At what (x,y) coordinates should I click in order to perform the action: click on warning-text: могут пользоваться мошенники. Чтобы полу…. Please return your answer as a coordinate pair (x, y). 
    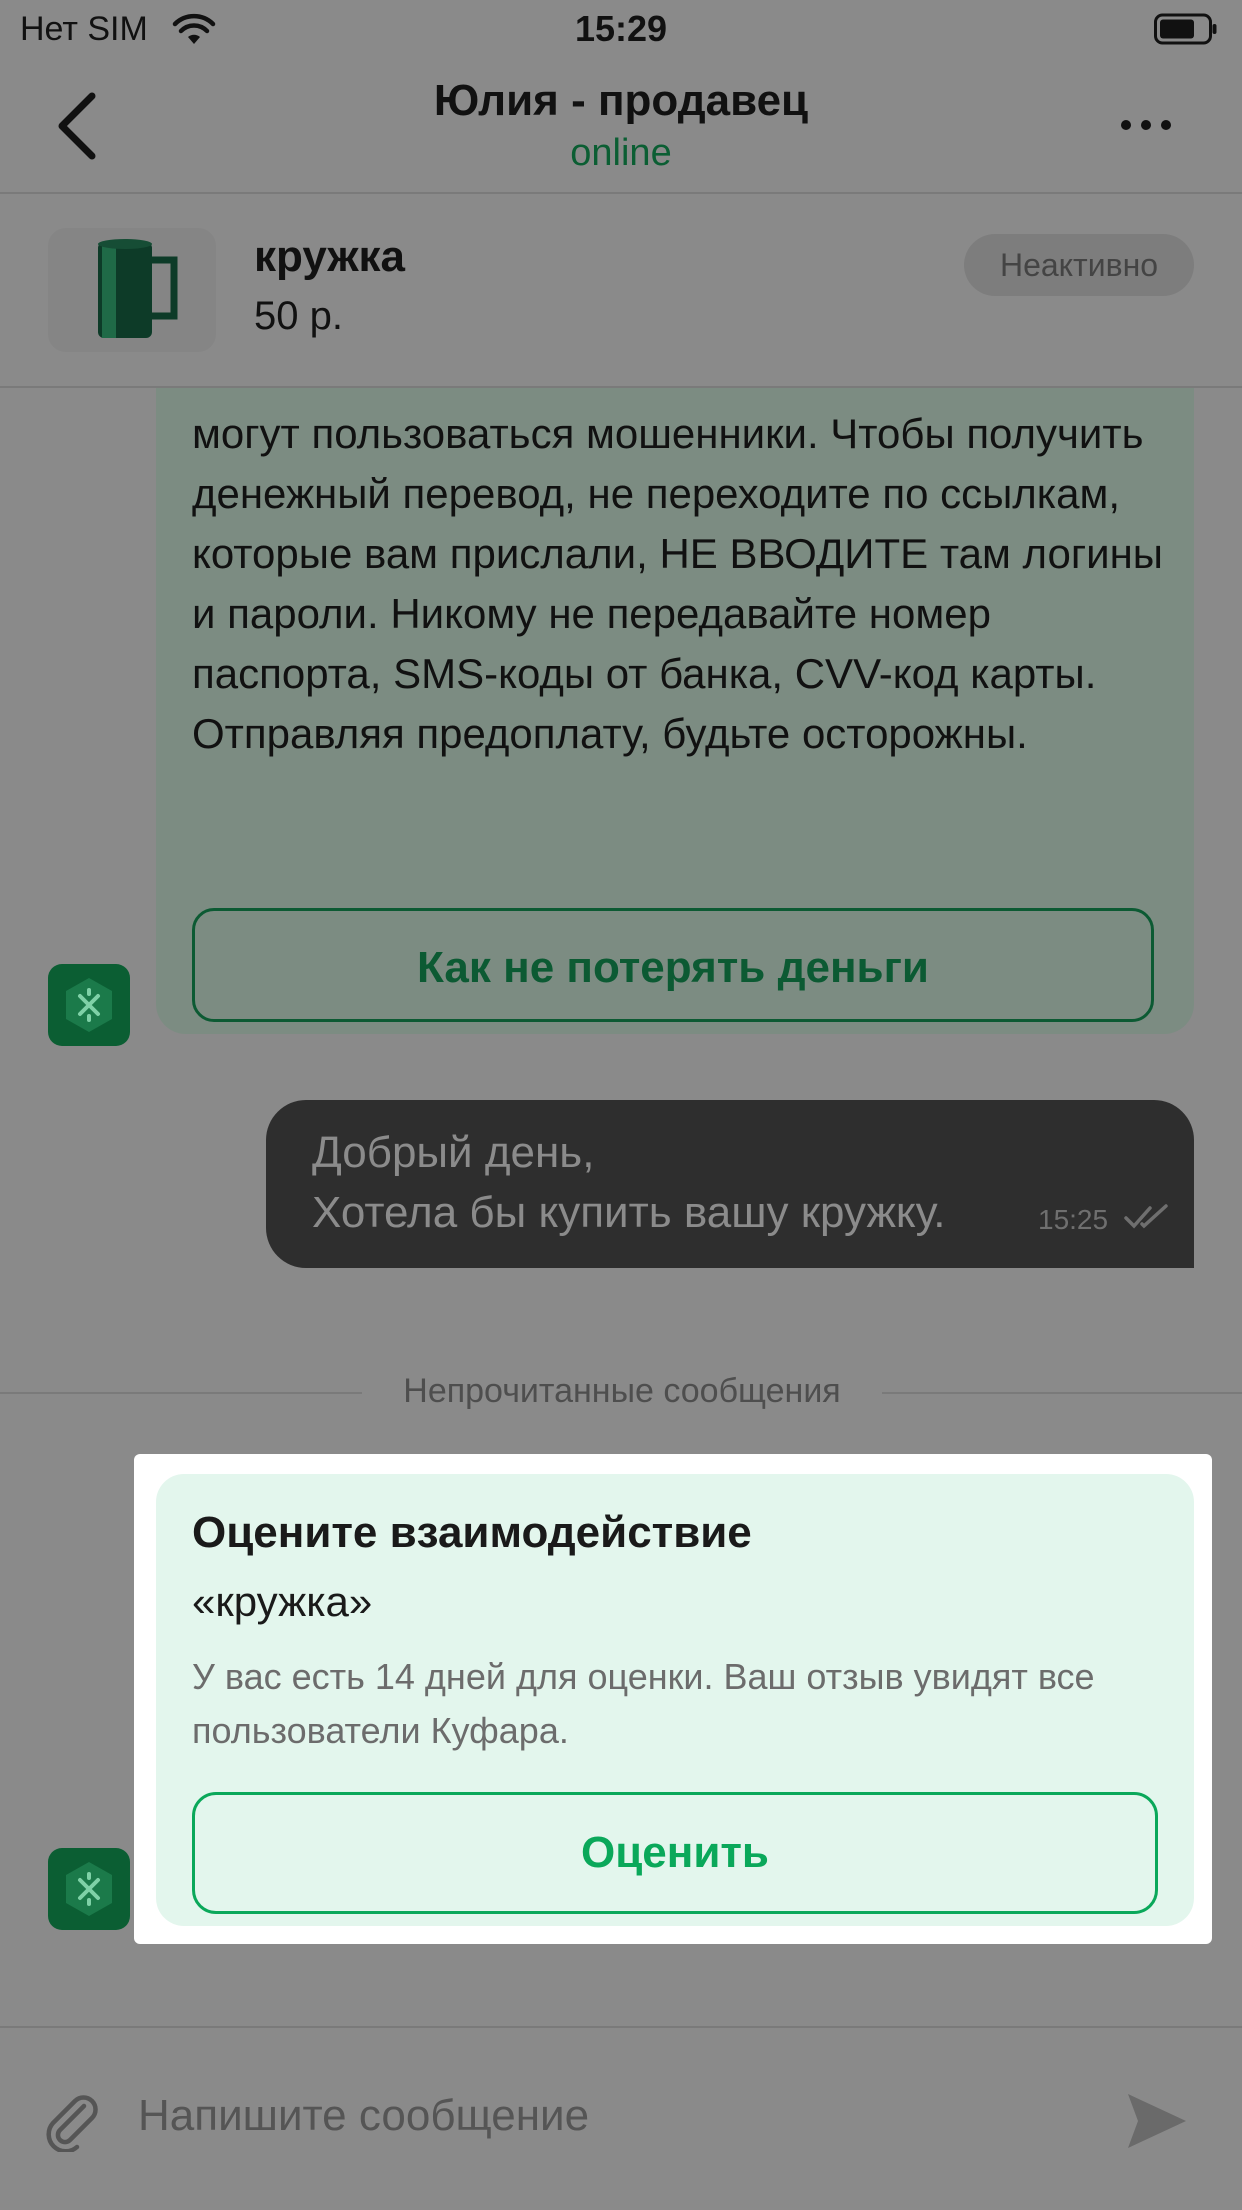
    Looking at the image, I should click on (677, 583).